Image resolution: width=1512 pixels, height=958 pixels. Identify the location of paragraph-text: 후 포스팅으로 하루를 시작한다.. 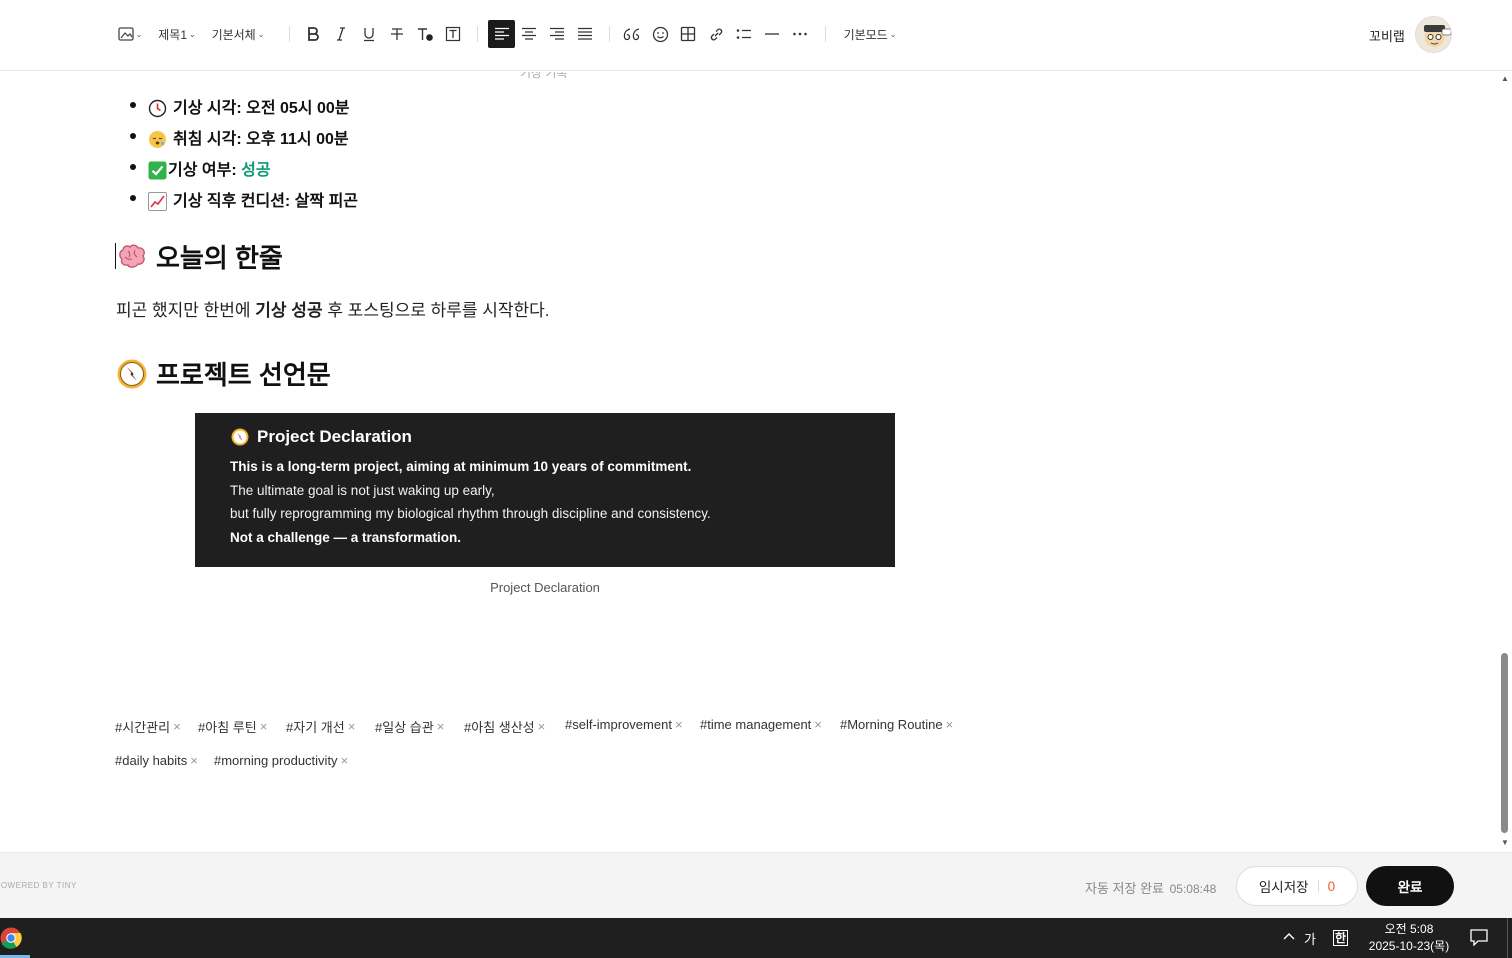
(436, 310).